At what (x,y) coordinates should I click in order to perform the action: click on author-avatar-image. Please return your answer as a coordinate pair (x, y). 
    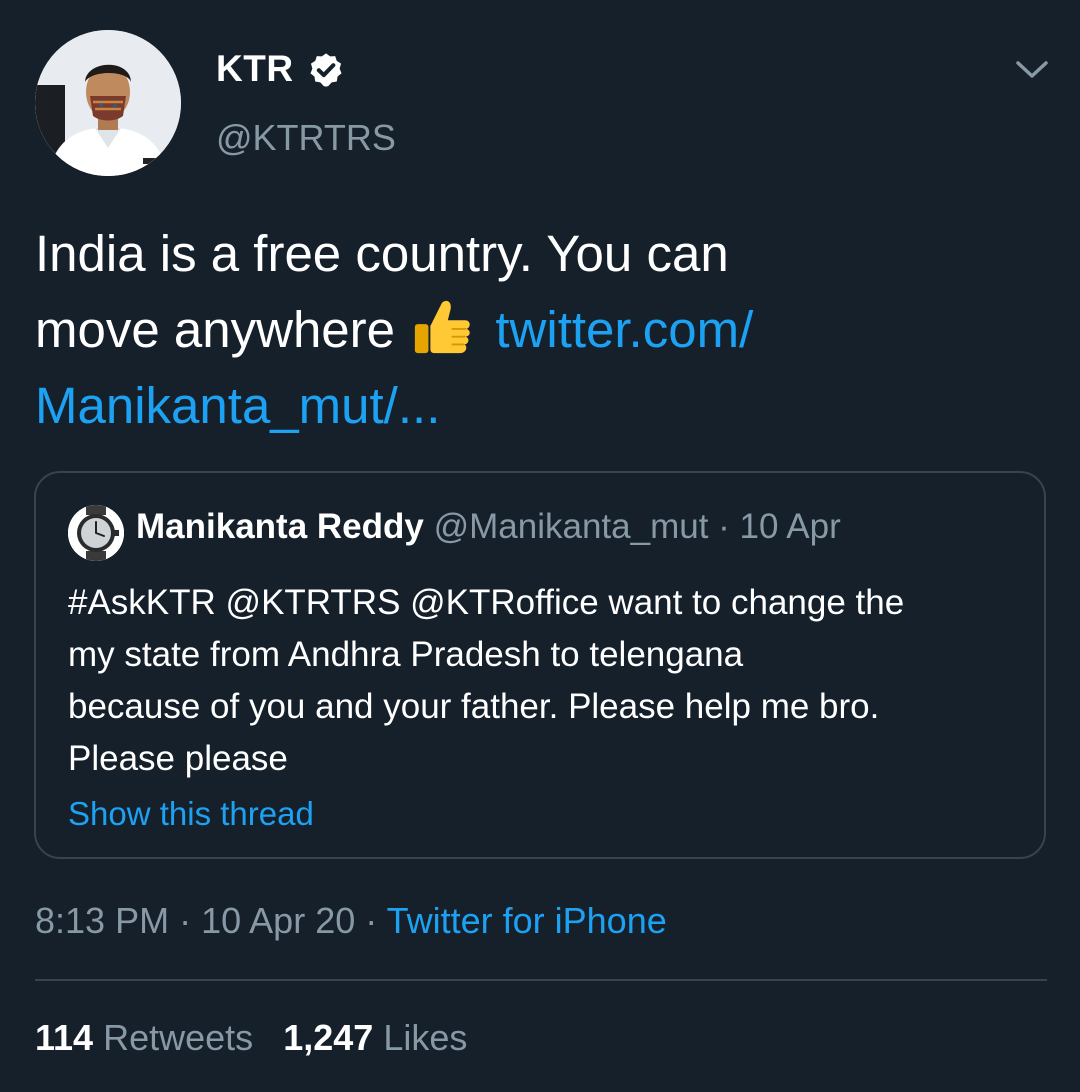
    Looking at the image, I should click on (108, 103).